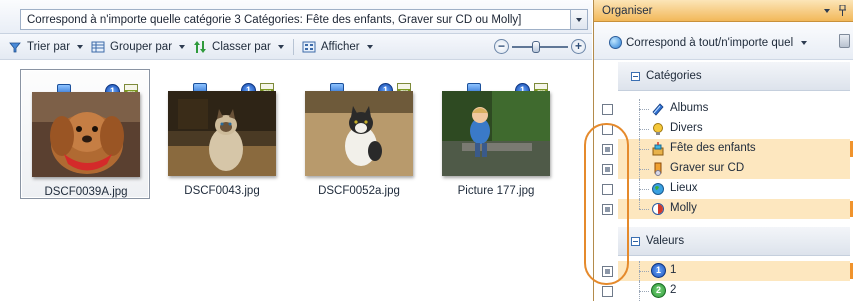 The height and width of the screenshot is (301, 853). Describe the element at coordinates (98, 46) in the screenshot. I see `group-icon` at that location.